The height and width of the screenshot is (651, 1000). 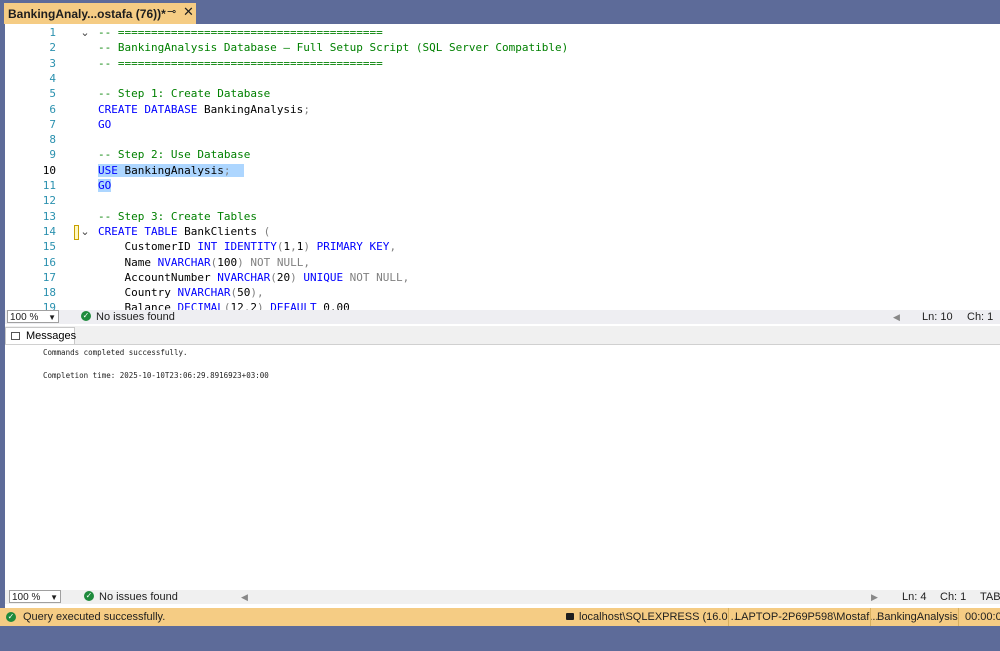 I want to click on line-number: 12, so click(x=49, y=201).